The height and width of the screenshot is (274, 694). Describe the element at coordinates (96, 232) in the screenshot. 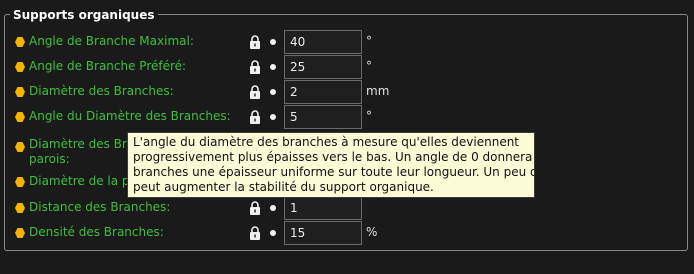

I see `setting-label: Densité des Branches:` at that location.